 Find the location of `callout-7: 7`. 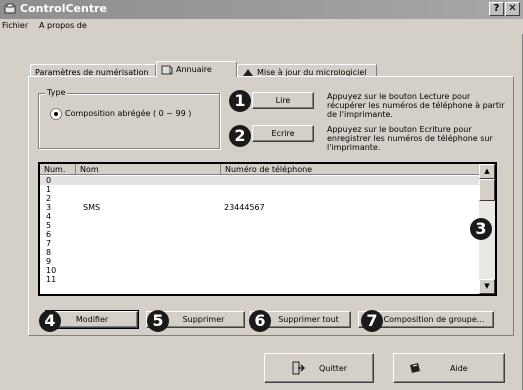

callout-7: 7 is located at coordinates (372, 321).